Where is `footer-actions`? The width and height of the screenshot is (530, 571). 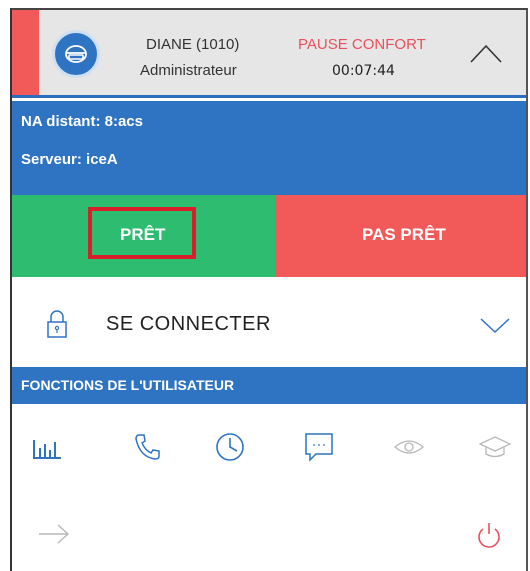
footer-actions is located at coordinates (269, 537).